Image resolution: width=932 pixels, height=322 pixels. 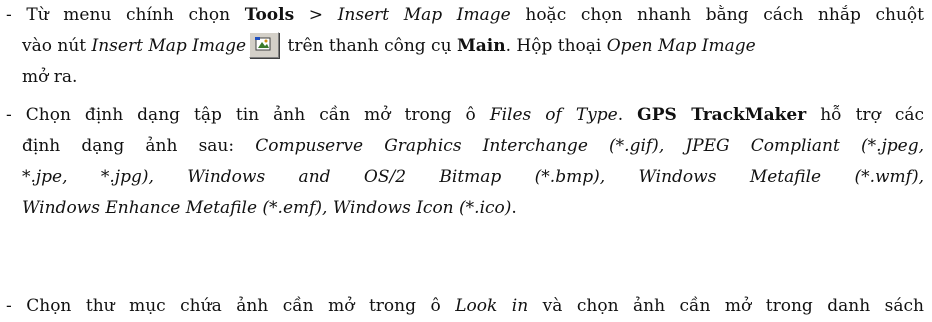 I want to click on paragraph-line: mở ra., so click(x=465, y=77).